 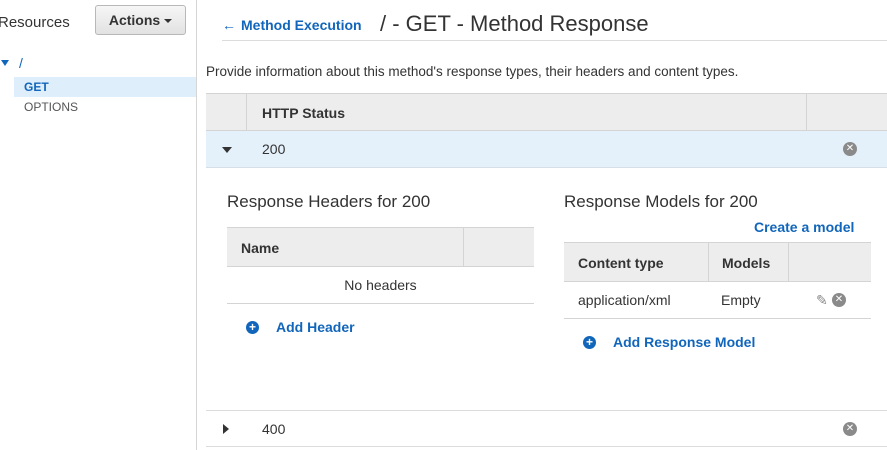 What do you see at coordinates (546, 149) in the screenshot?
I see `status-row-200: 200 ✕` at bounding box center [546, 149].